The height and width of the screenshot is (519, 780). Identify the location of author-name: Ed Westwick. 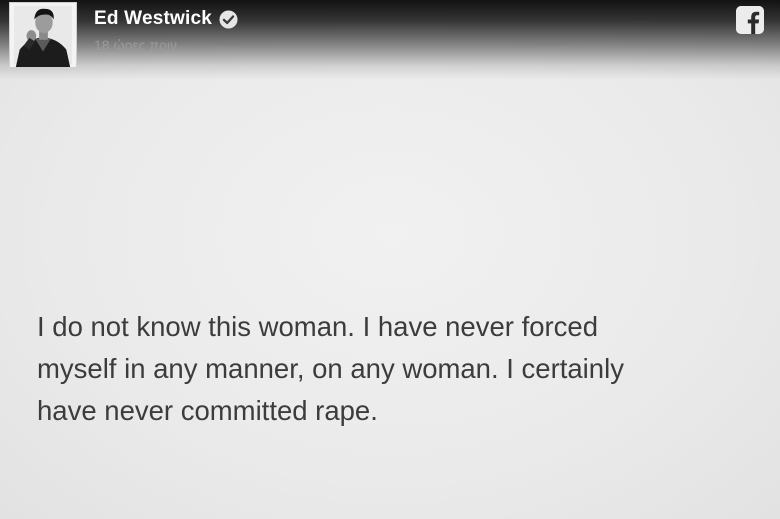
(153, 19).